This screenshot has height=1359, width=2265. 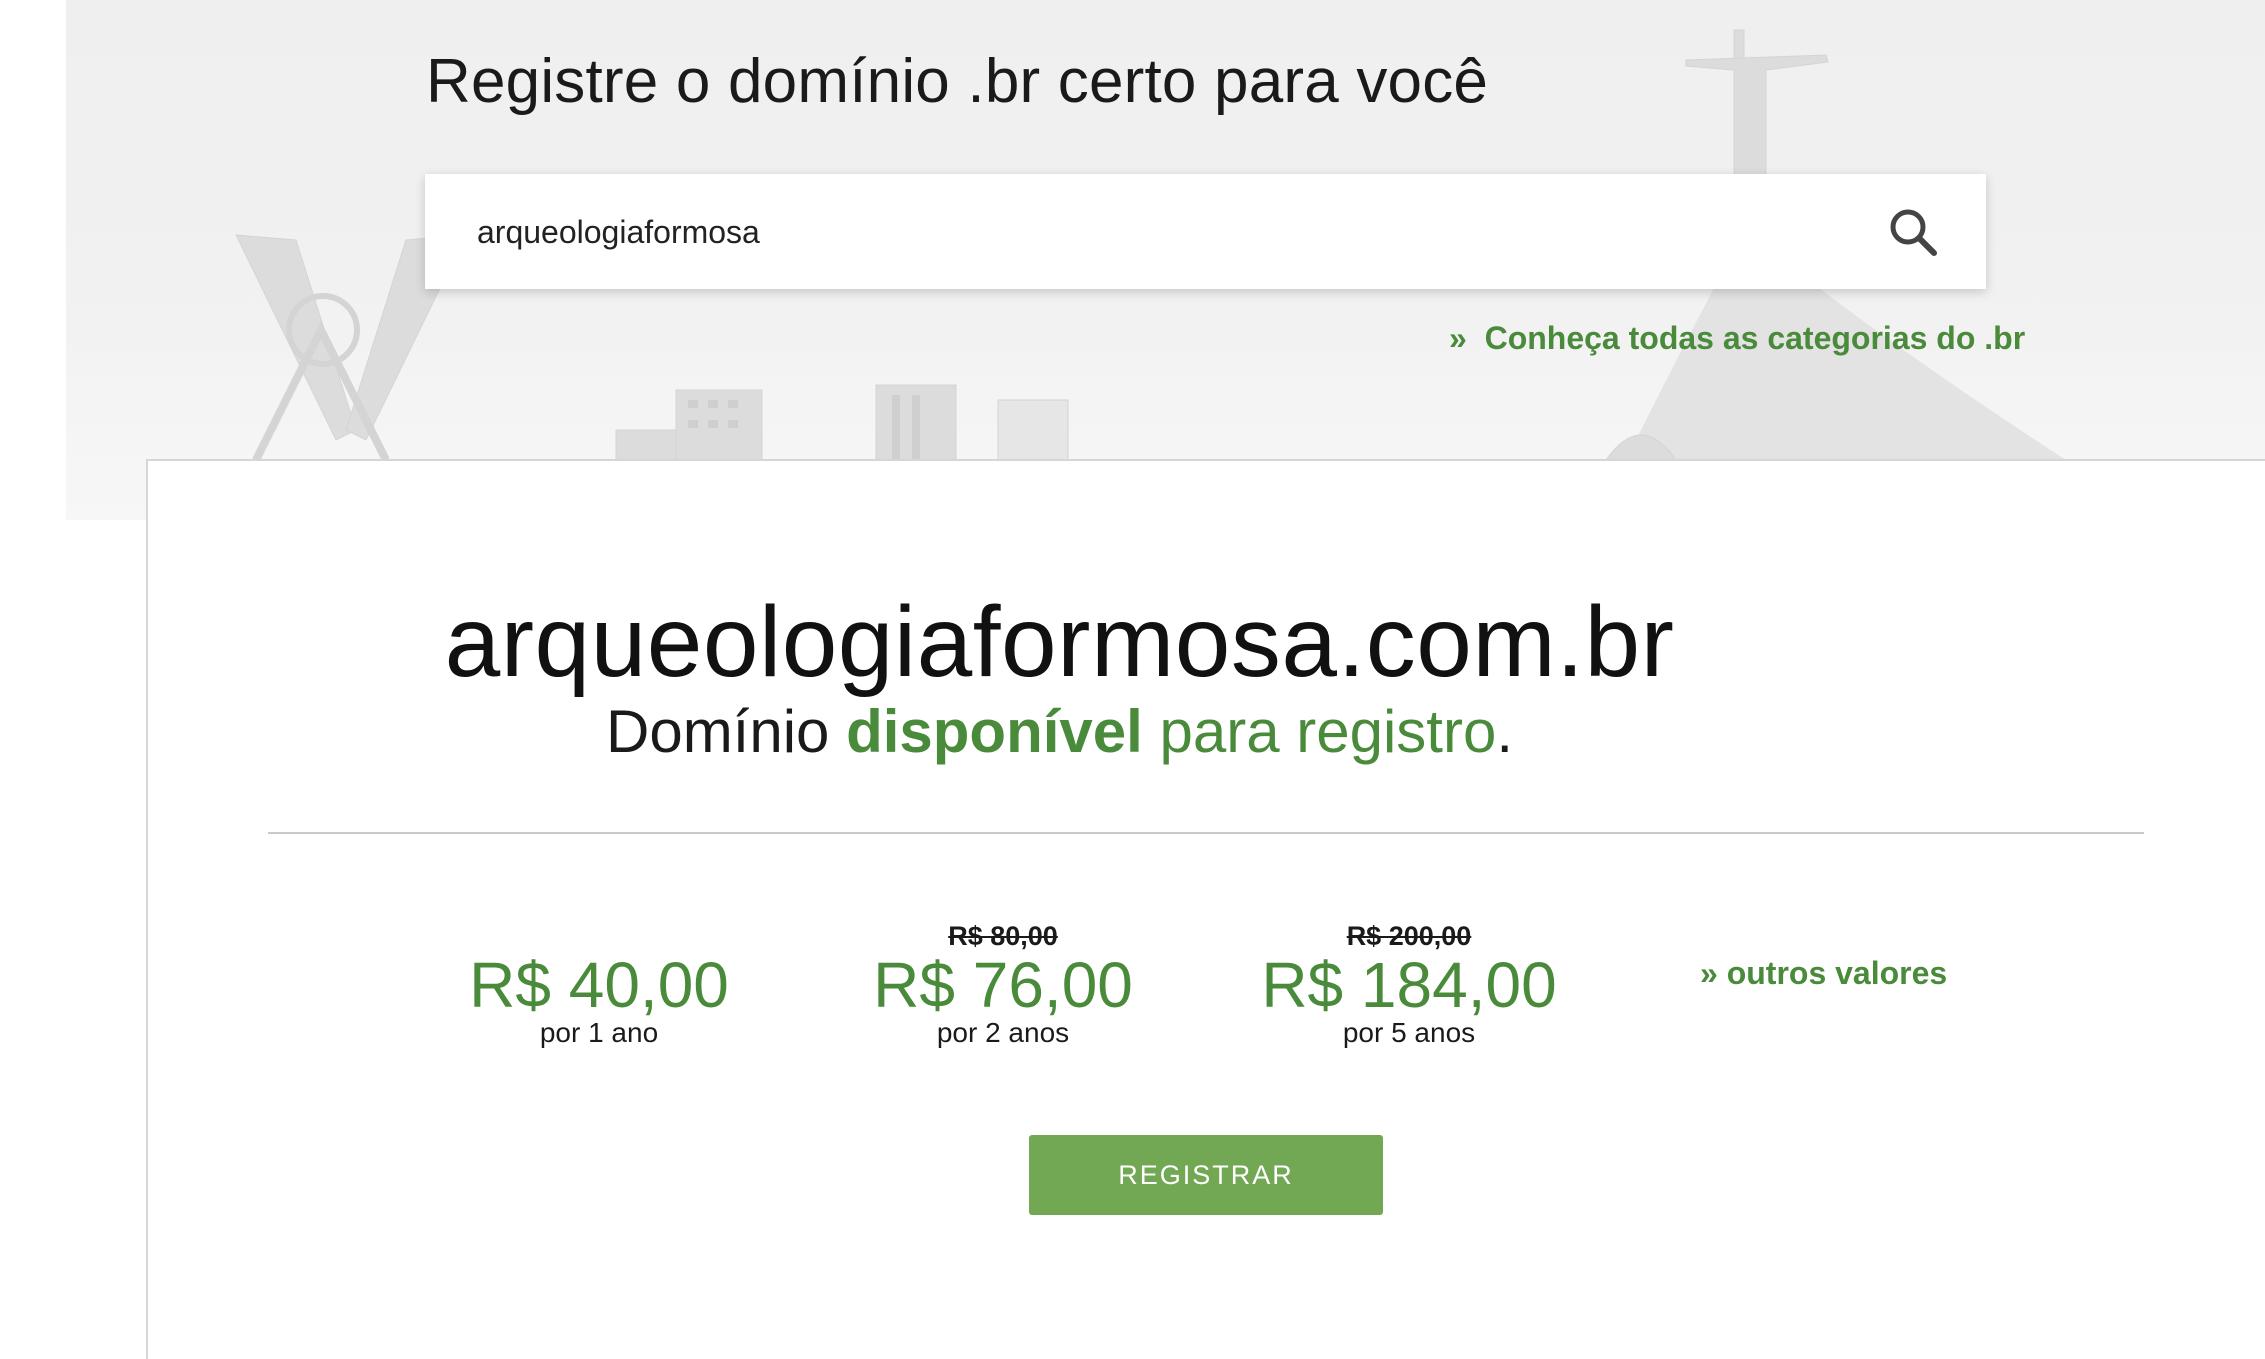 What do you see at coordinates (718, 731) in the screenshot?
I see `status-prefix: Domínio` at bounding box center [718, 731].